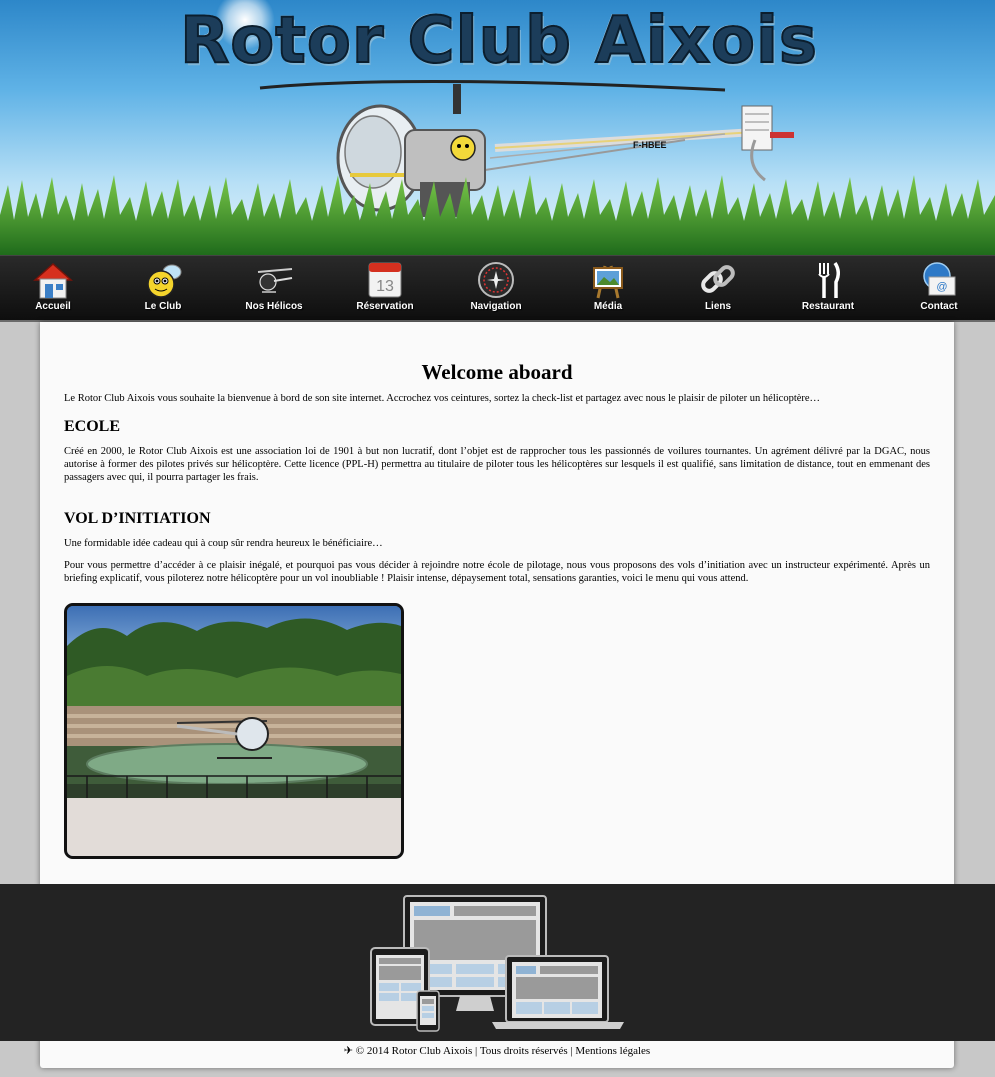 The height and width of the screenshot is (1077, 995). What do you see at coordinates (608, 306) in the screenshot?
I see `nav-label: Média` at bounding box center [608, 306].